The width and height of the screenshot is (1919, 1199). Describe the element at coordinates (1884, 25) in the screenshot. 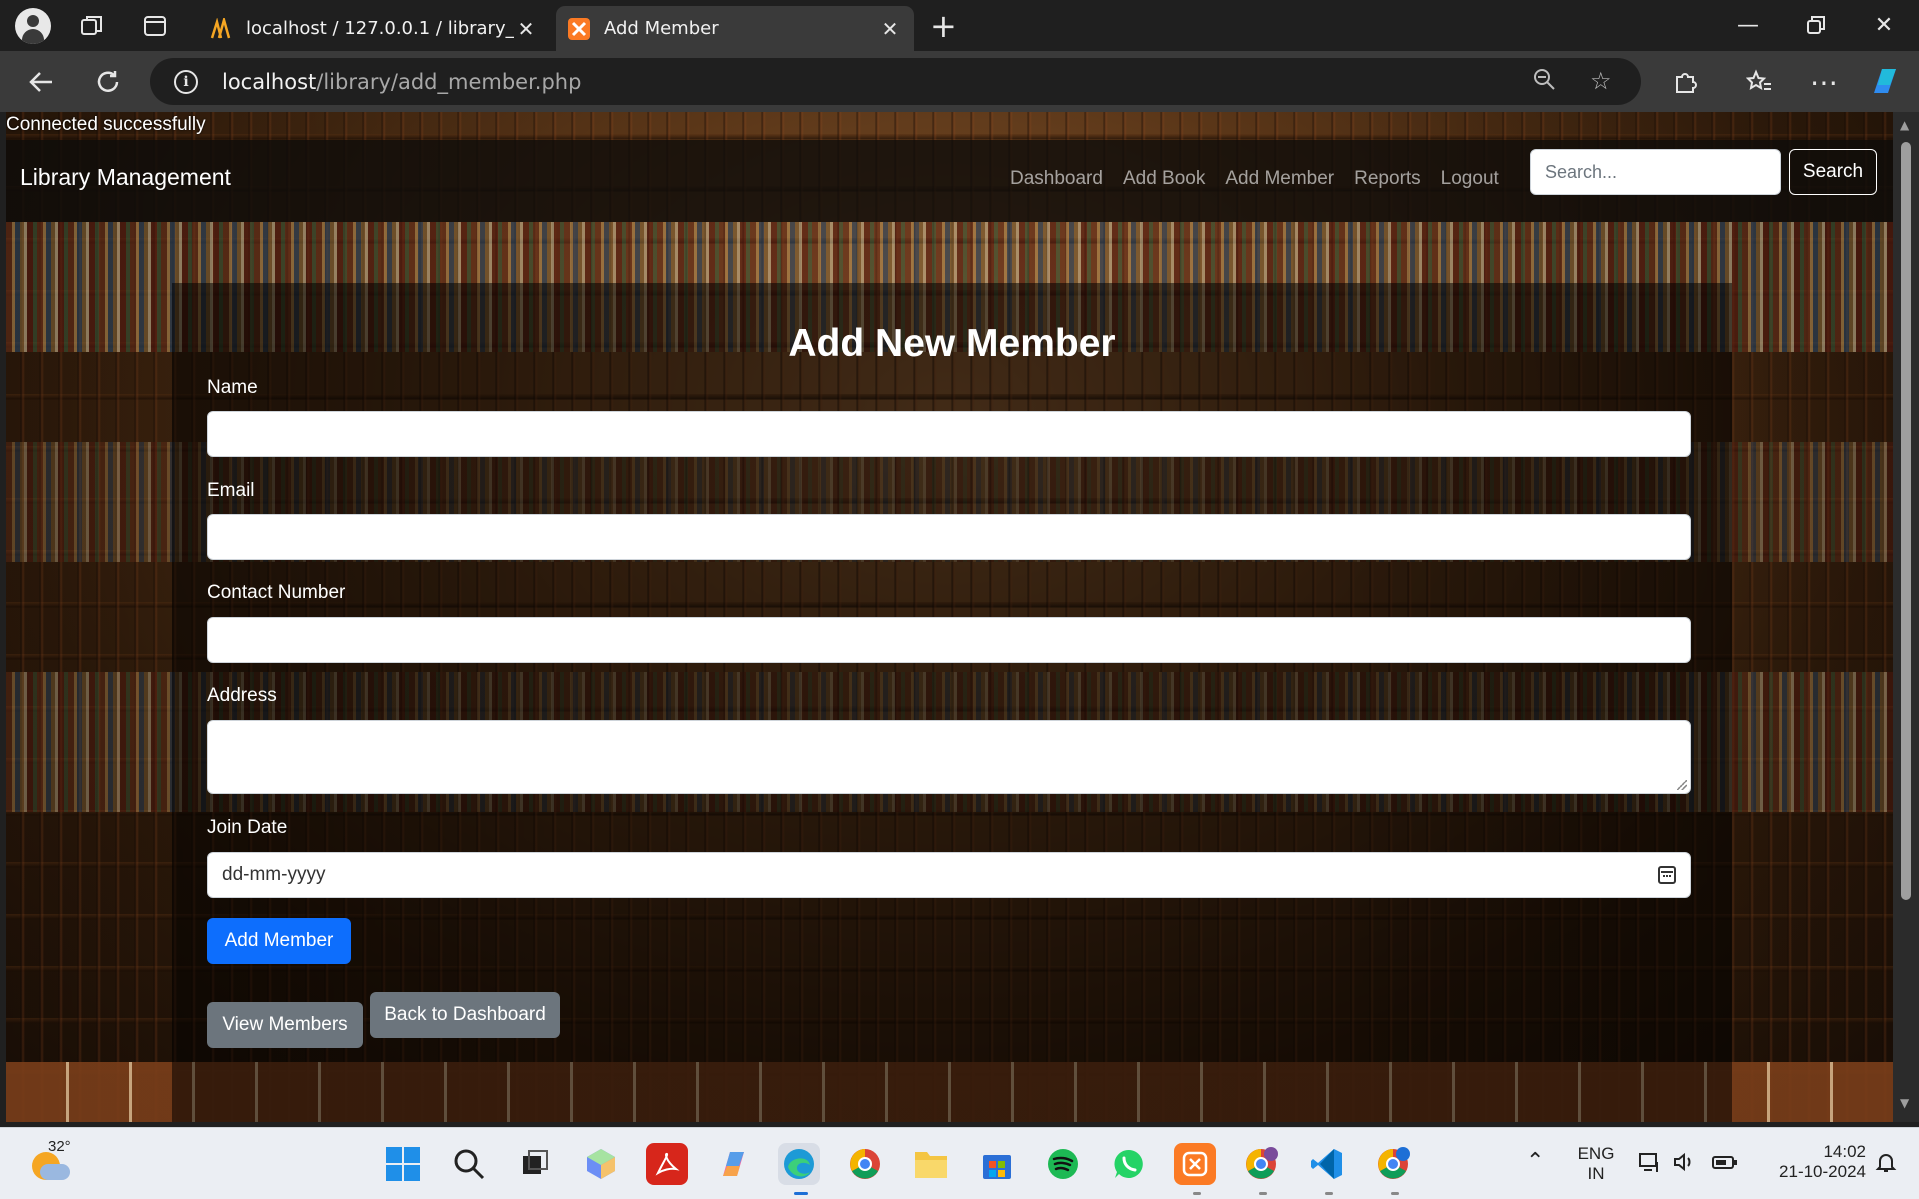

I see `close-window-icon: ✕` at that location.